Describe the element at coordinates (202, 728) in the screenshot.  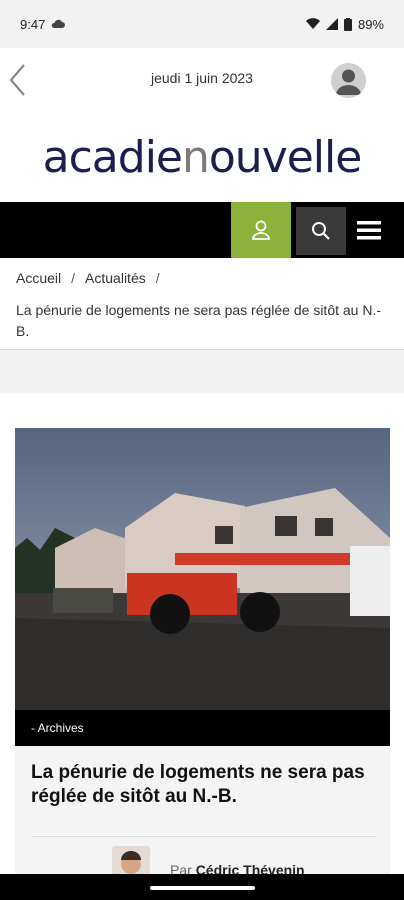
I see `photo-caption: - Archives` at that location.